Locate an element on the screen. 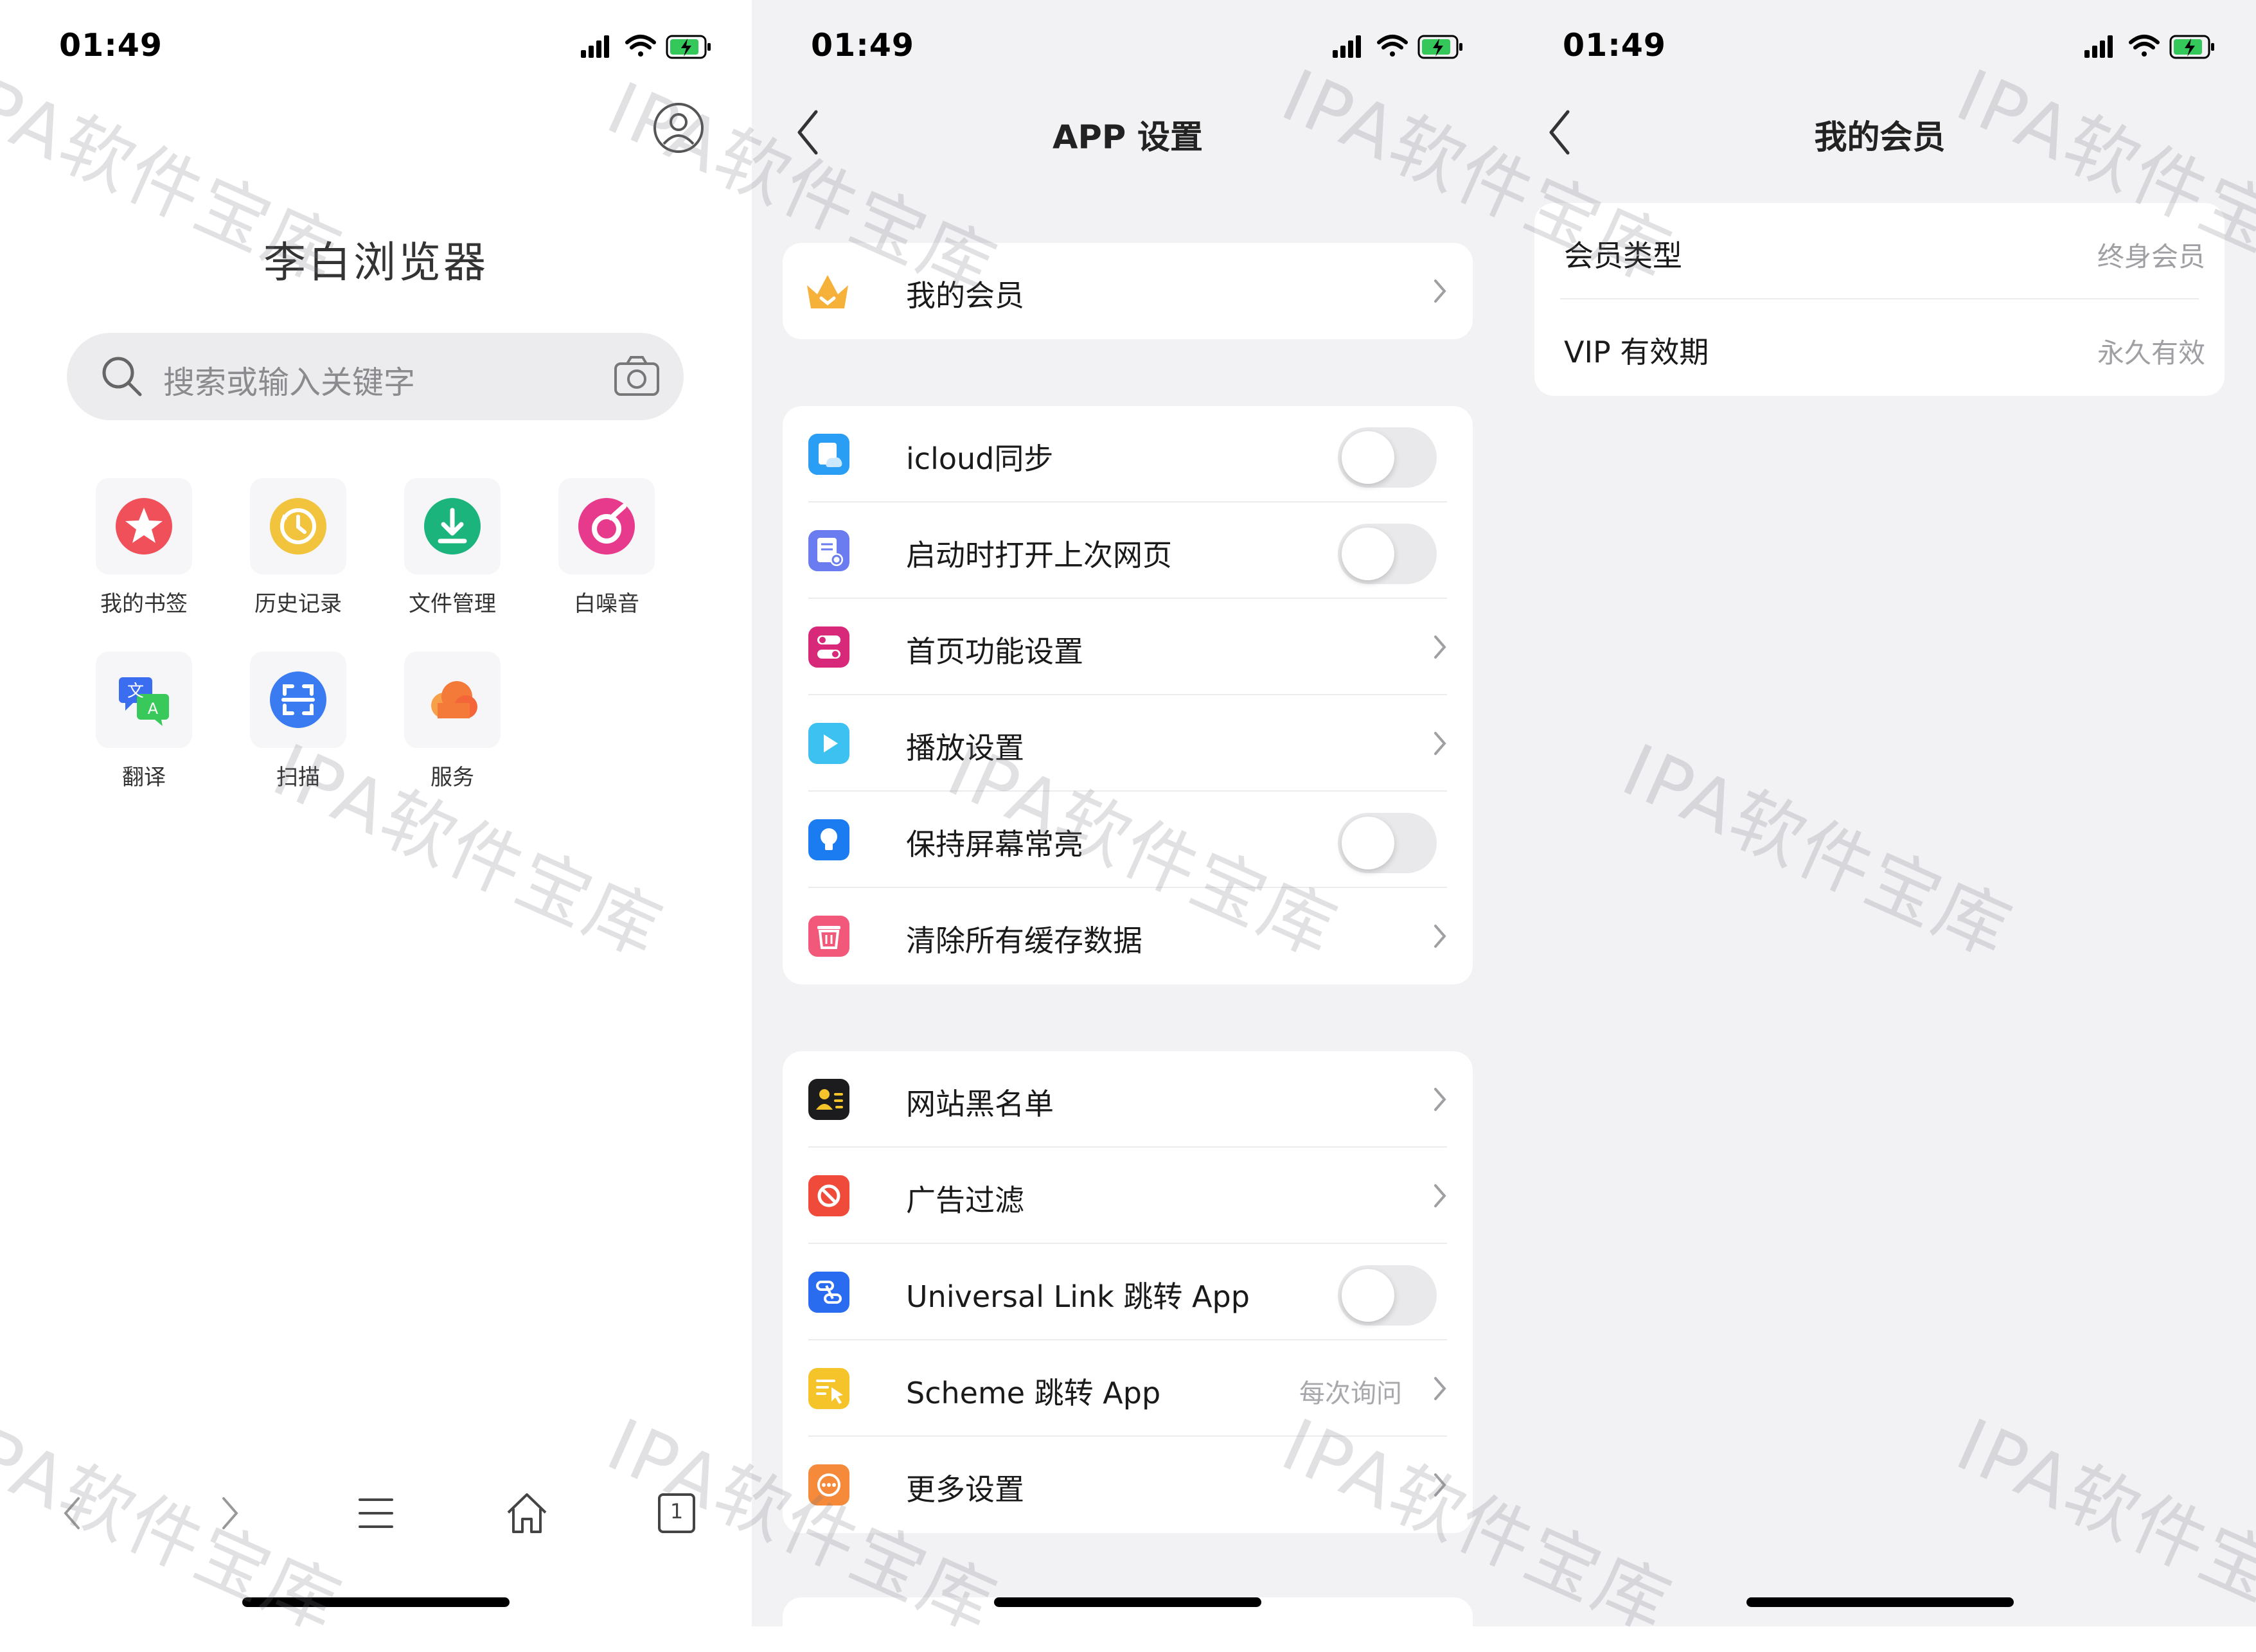 This screenshot has height=1652, width=2256. restore-last-page-toggle is located at coordinates (1387, 554).